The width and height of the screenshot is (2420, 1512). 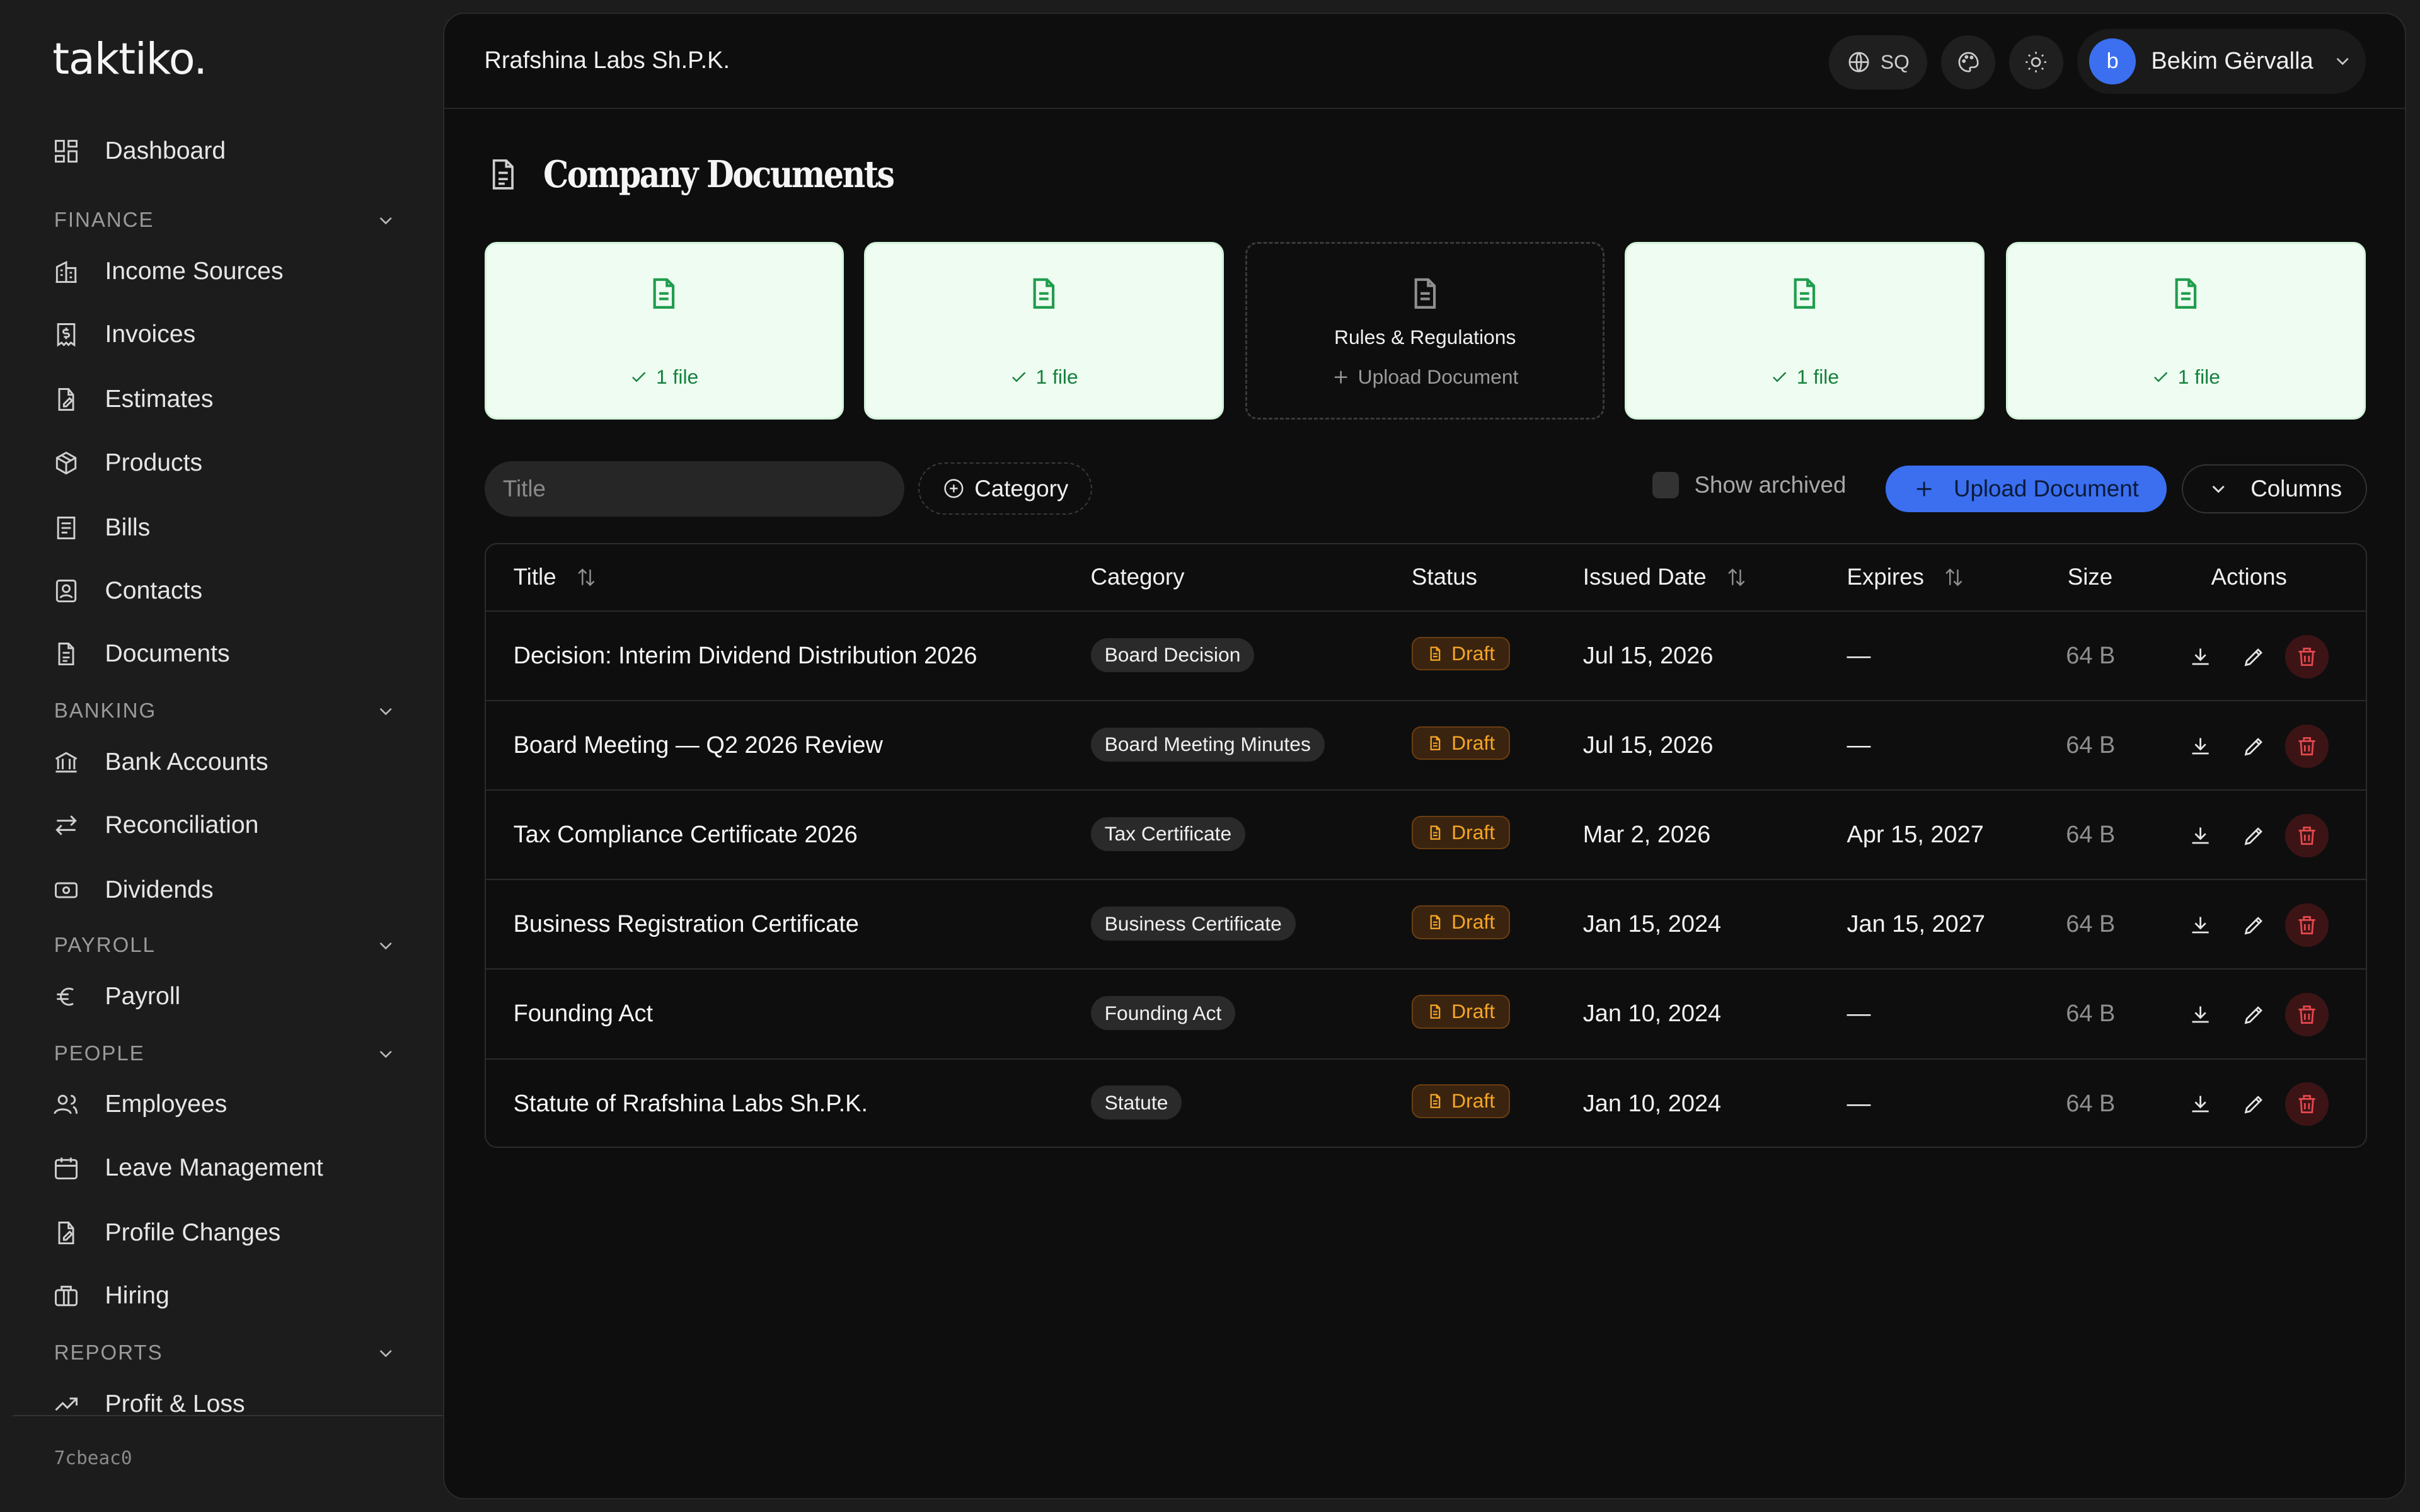 What do you see at coordinates (230, 996) in the screenshot?
I see `sidebar-item-payroll: Payroll` at bounding box center [230, 996].